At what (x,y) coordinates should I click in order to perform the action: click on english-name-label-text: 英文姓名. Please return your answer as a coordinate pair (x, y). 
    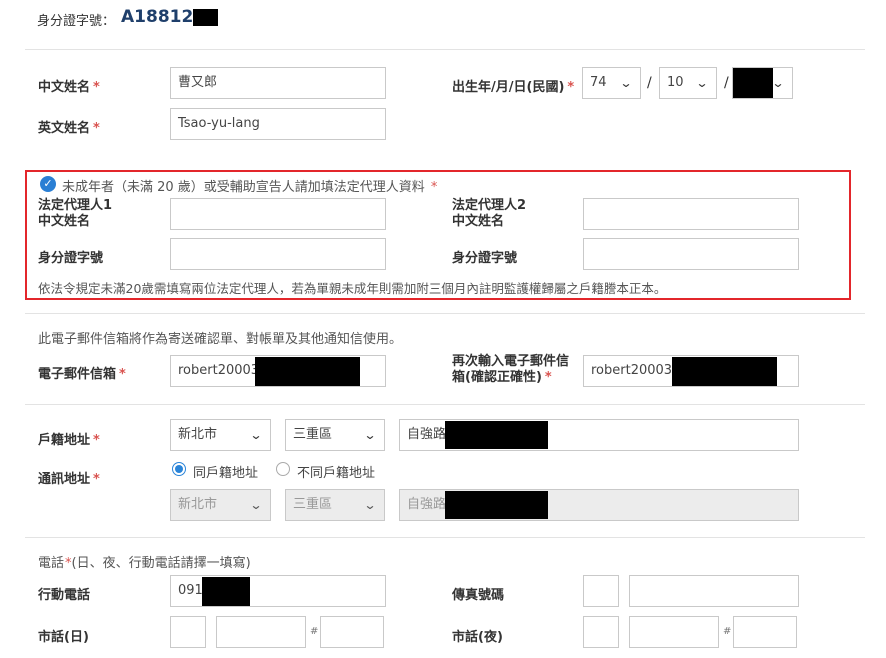
    Looking at the image, I should click on (64, 128).